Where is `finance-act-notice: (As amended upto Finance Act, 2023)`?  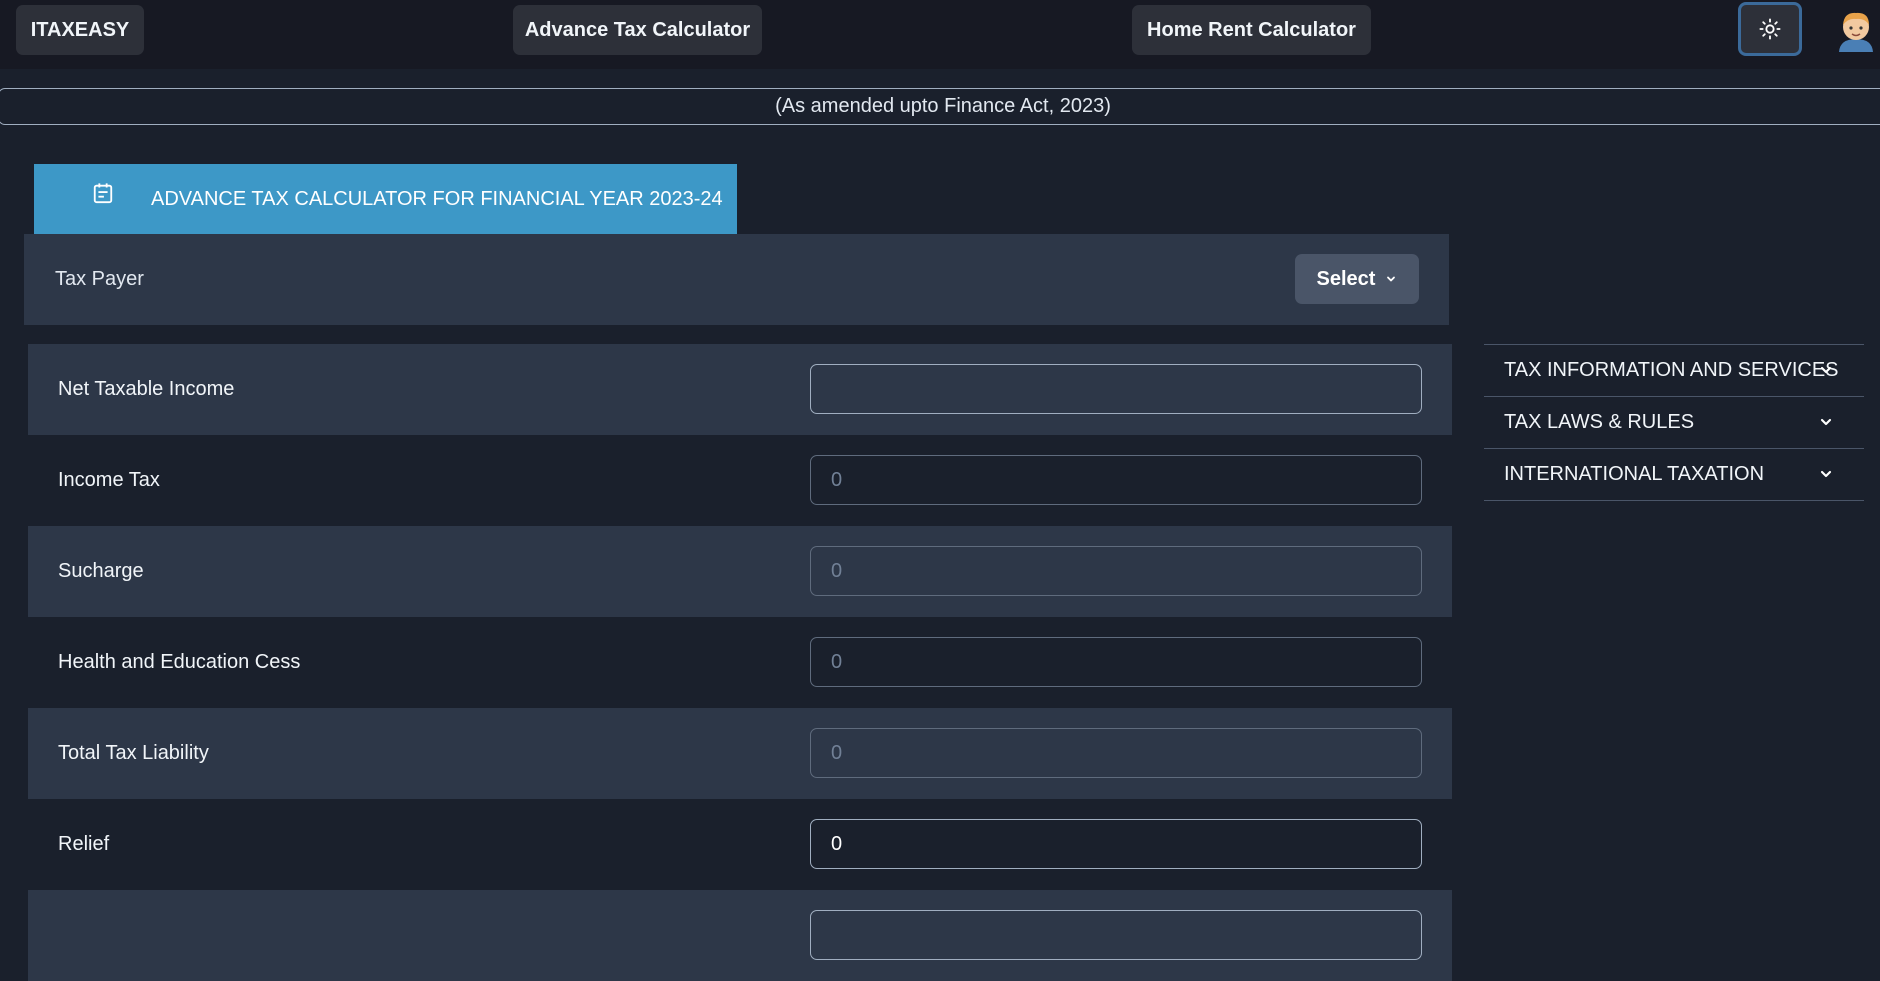
finance-act-notice: (As amended upto Finance Act, 2023) is located at coordinates (940, 106).